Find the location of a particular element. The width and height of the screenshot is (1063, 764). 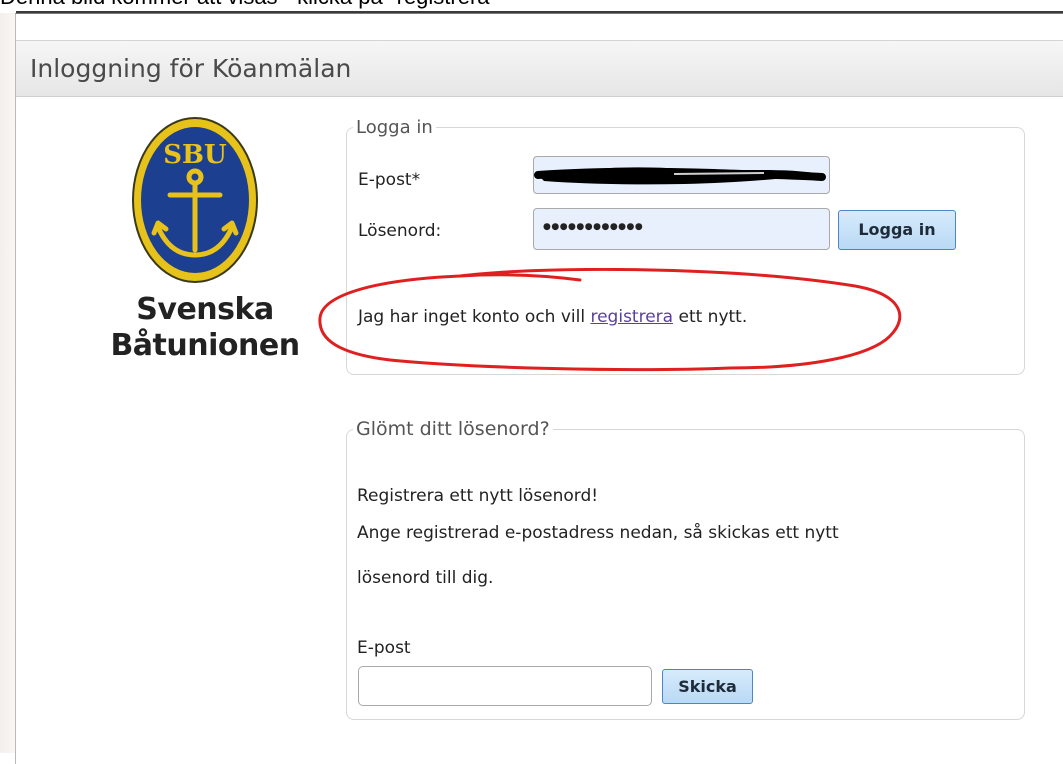

forgot-line-1: Registrera ett nytt lösenord! is located at coordinates (478, 496).